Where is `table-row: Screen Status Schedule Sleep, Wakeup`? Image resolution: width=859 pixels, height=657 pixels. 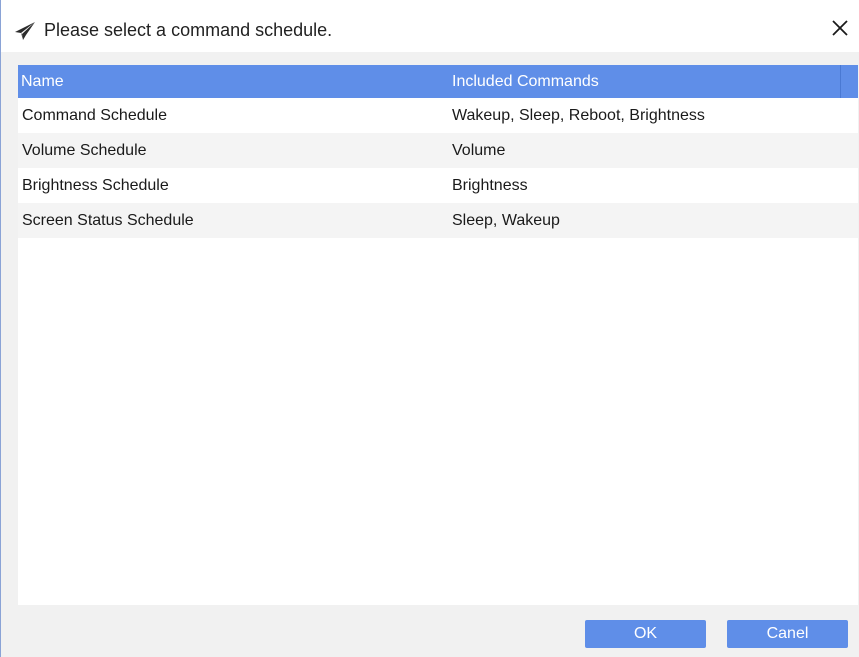 table-row: Screen Status Schedule Sleep, Wakeup is located at coordinates (438, 220).